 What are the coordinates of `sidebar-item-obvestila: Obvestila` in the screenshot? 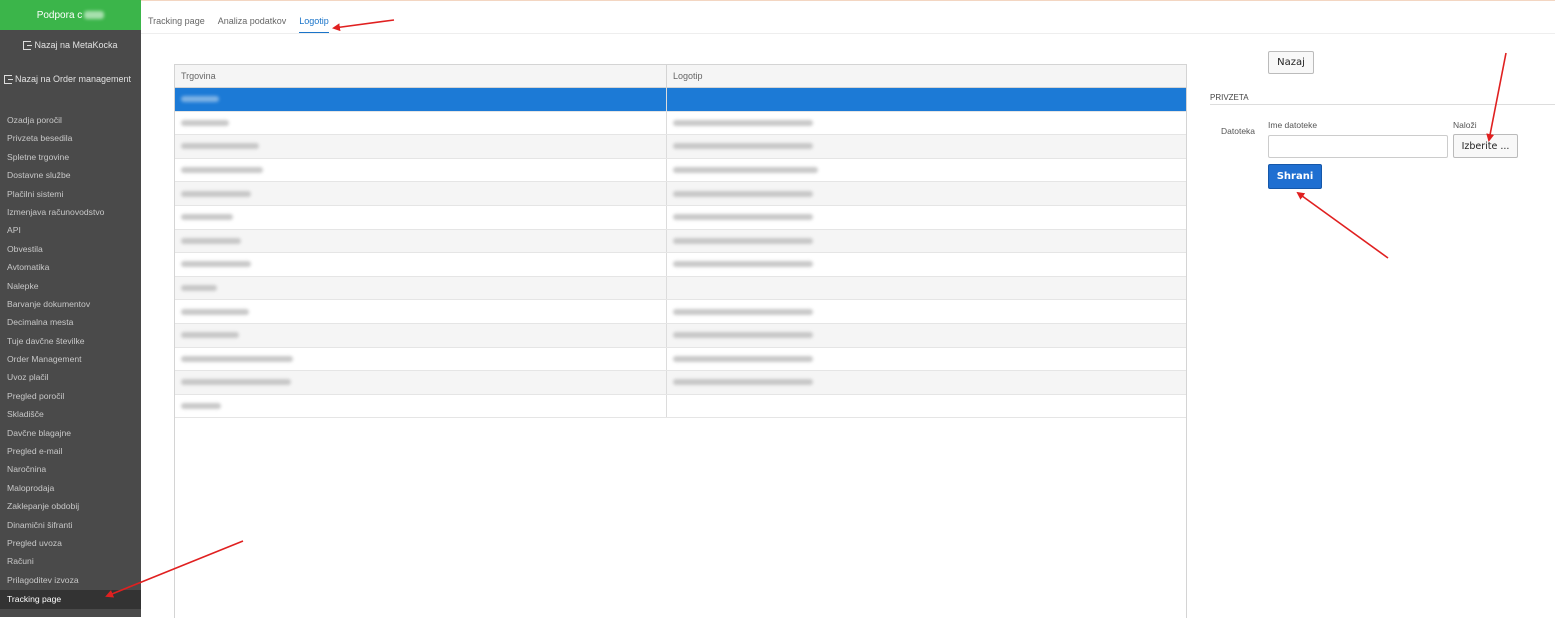 It's located at (70, 249).